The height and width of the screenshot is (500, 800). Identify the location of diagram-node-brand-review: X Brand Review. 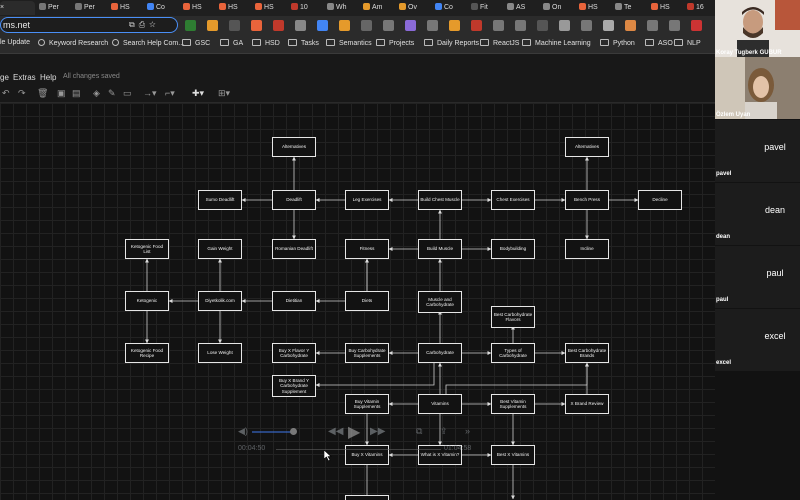
(587, 404).